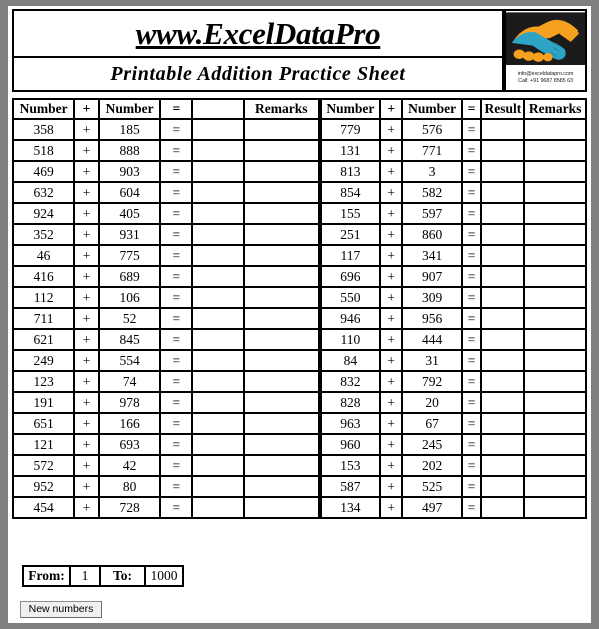 The height and width of the screenshot is (629, 599). I want to click on new-numbers-button: New numbers, so click(61, 609).